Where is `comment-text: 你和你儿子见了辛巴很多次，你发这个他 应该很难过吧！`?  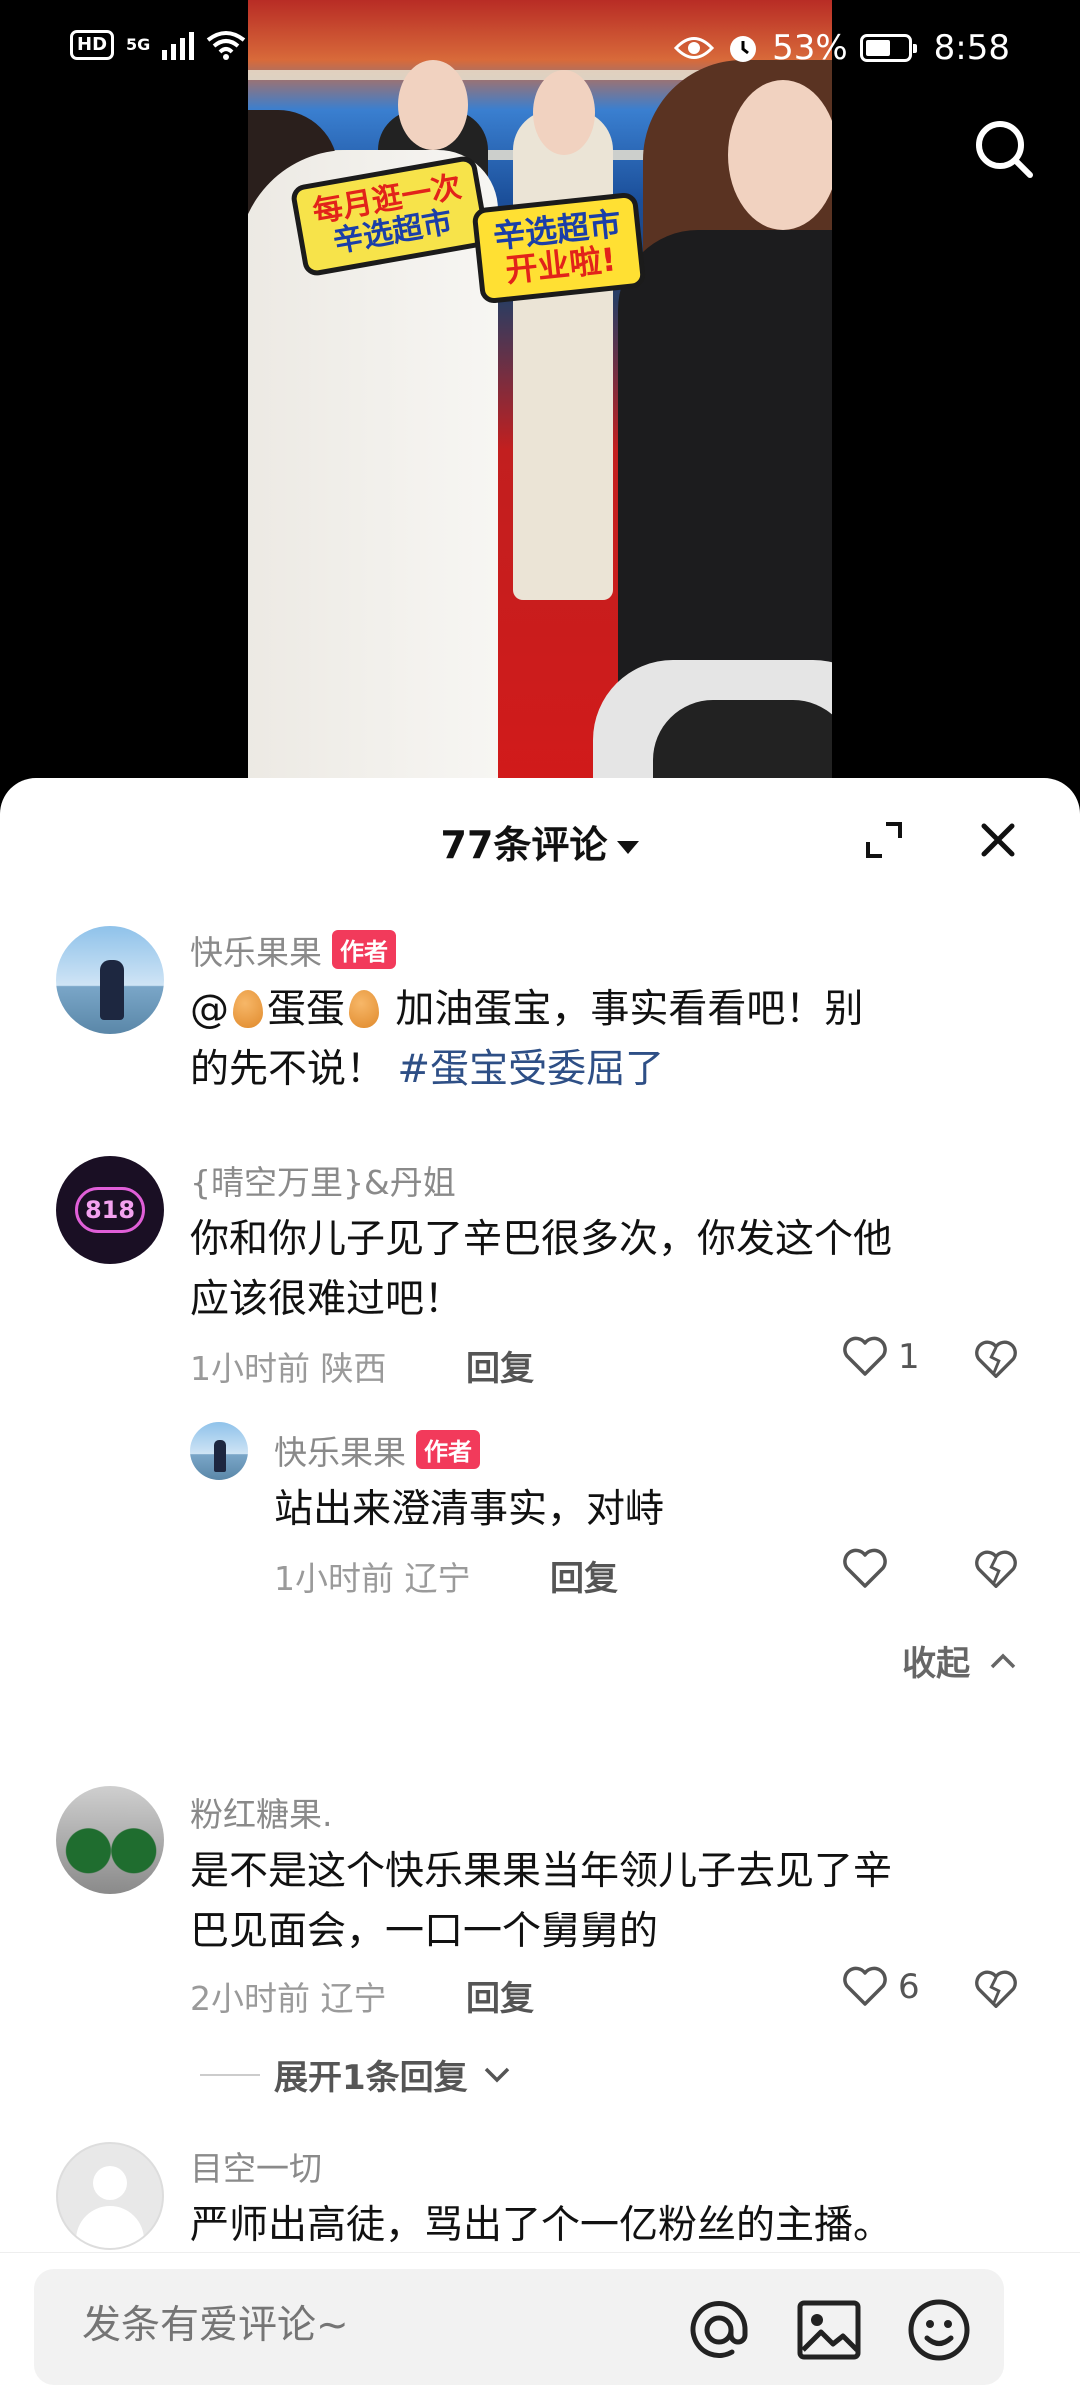 comment-text: 你和你儿子见了辛巴很多次，你发这个他 应该很难过吧！ is located at coordinates (620, 1270).